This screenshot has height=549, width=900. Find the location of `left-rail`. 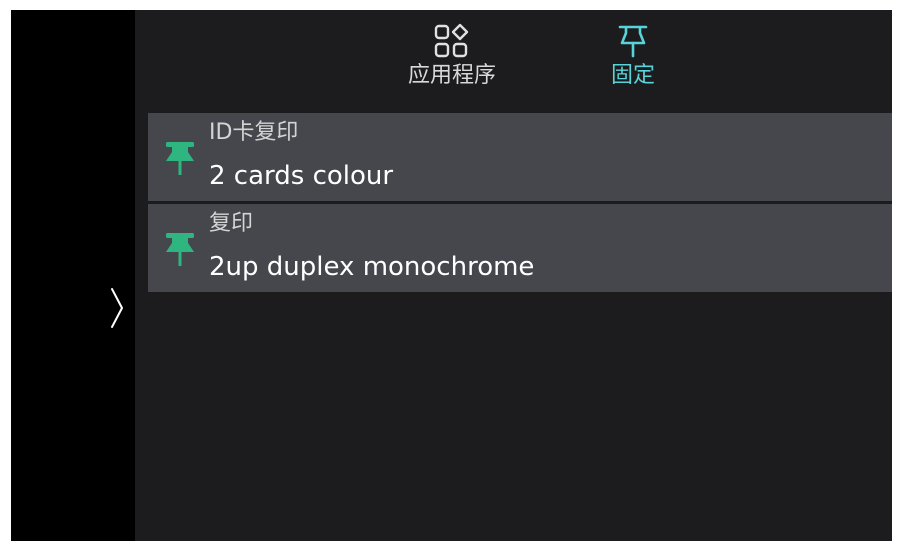

left-rail is located at coordinates (73, 275).